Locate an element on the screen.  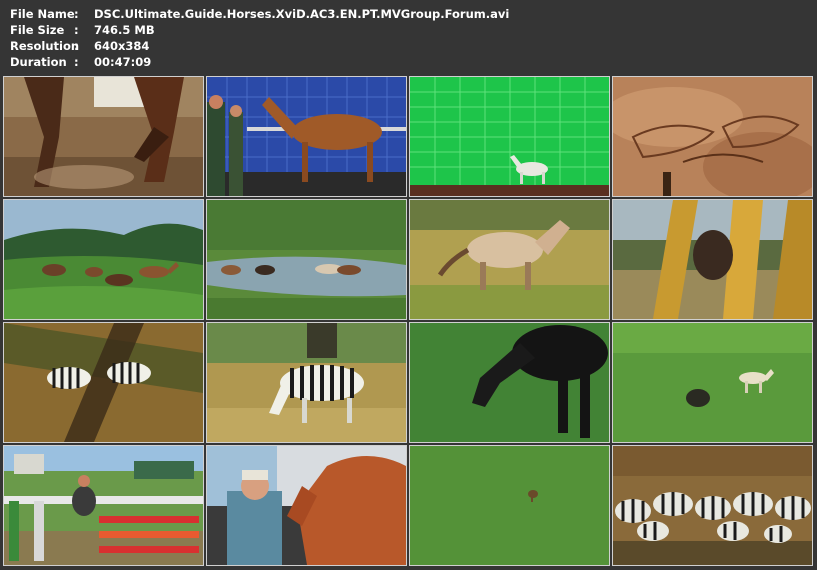
thumbnail-galloping-horses is located at coordinates (103, 136).